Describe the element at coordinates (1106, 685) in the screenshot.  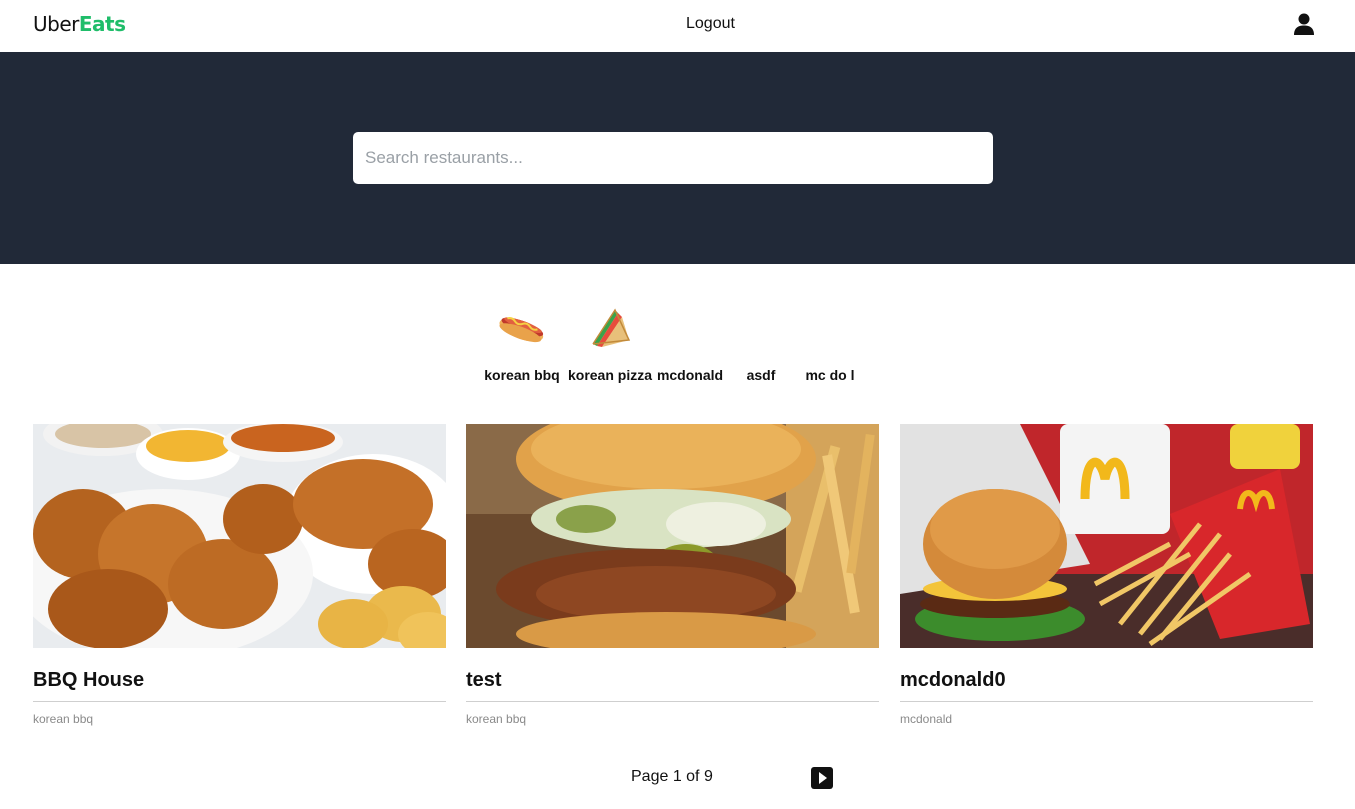
I see `restaurant-name: mcdonald0` at that location.